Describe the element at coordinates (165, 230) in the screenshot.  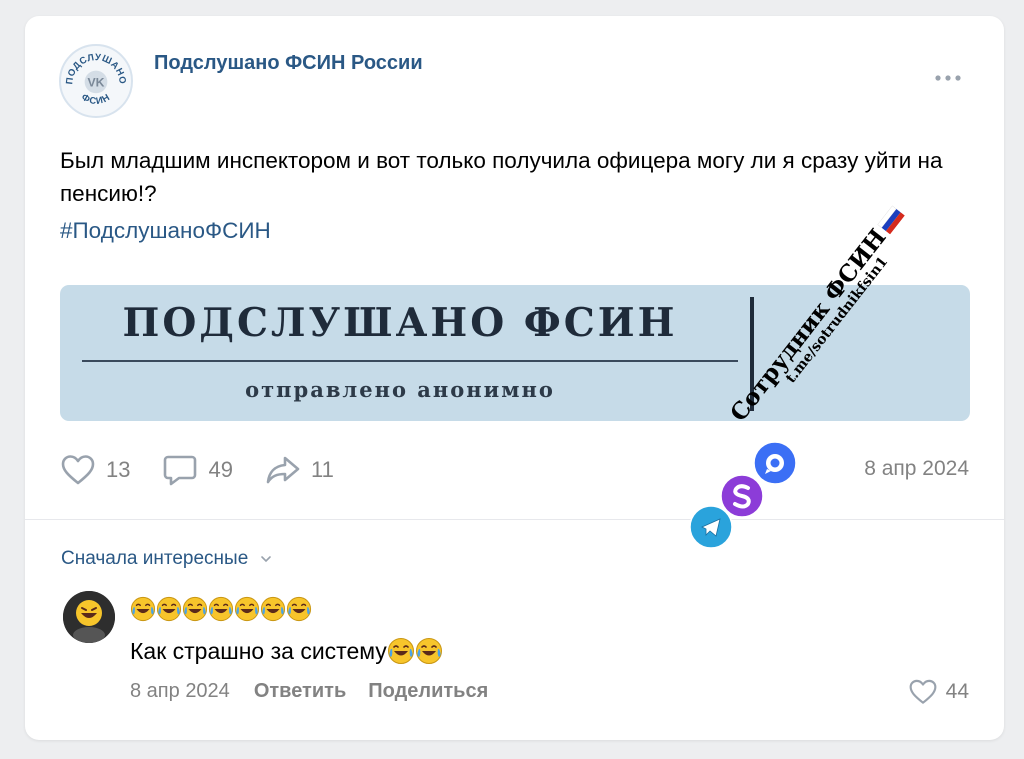
I see `post-hashtag: #ПодслушаноФСИН` at that location.